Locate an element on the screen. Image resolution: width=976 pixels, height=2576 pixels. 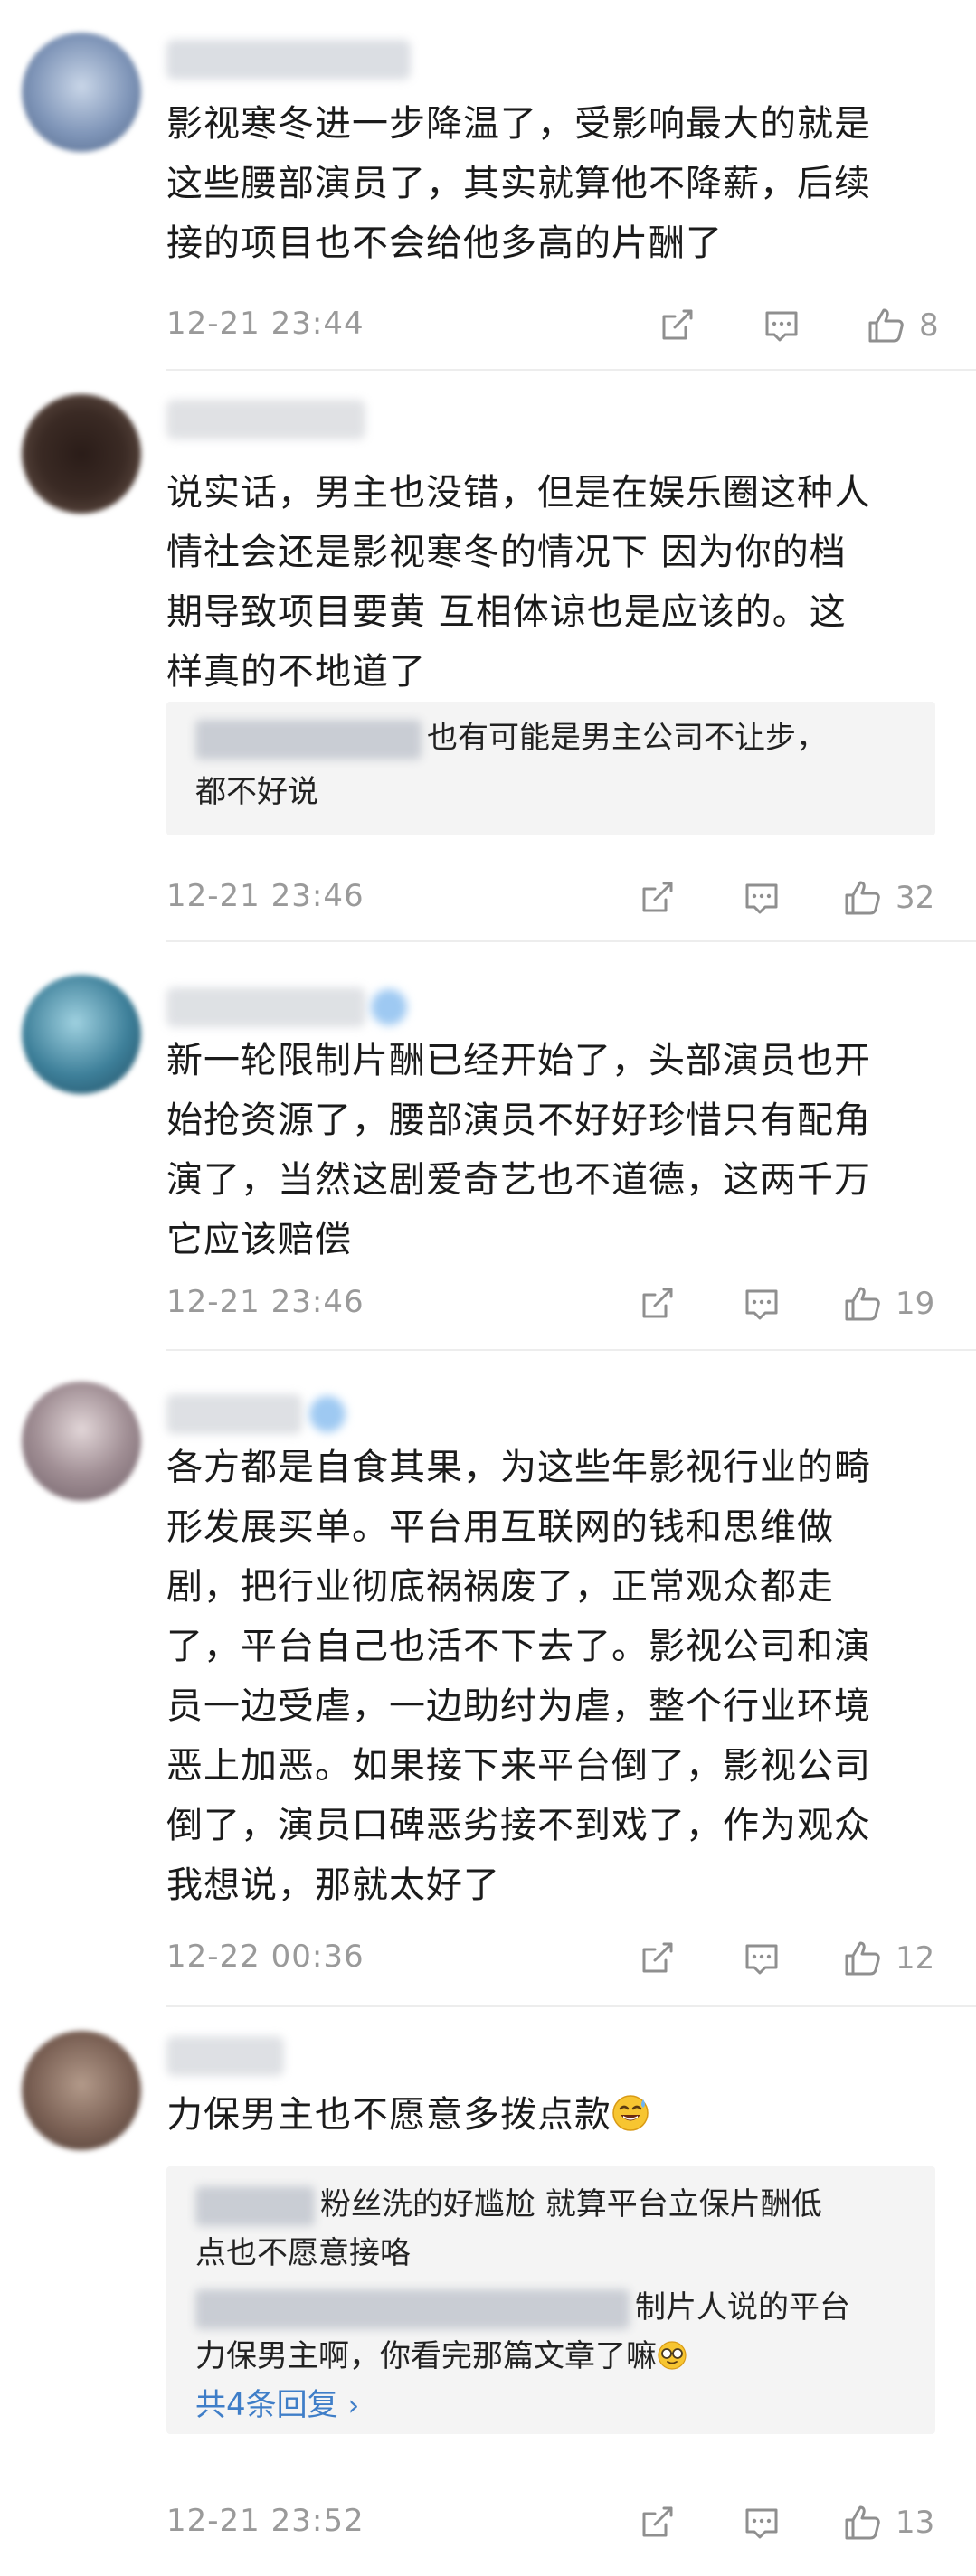
like-button: 13 is located at coordinates (887, 2523).